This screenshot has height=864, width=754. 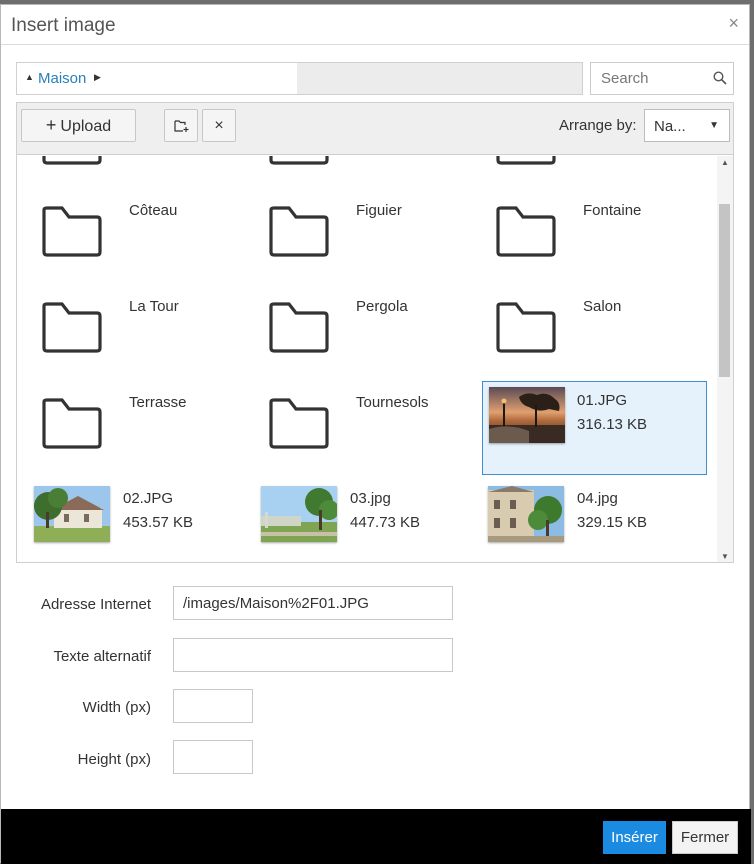 I want to click on file-toolbar: + Upload × Arrange by: Na... ▼, so click(x=375, y=129).